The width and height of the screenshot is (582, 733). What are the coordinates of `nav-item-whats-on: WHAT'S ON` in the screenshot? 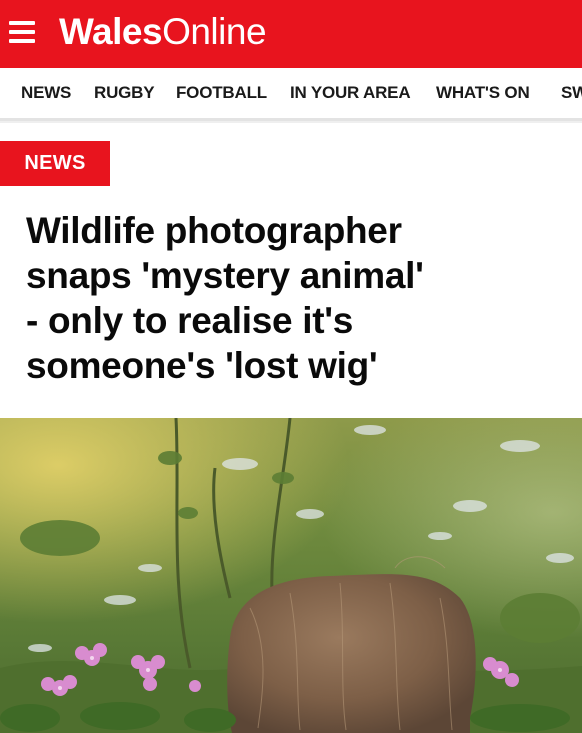 It's located at (483, 93).